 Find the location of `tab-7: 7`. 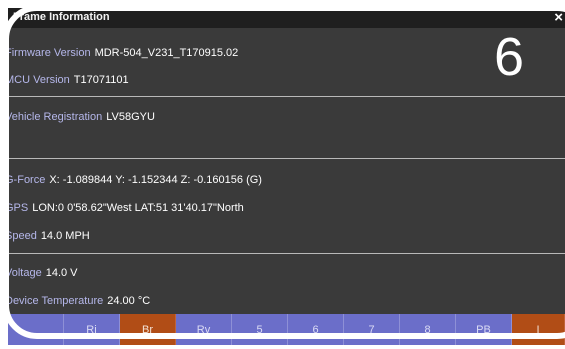

tab-7: 7 is located at coordinates (372, 329).